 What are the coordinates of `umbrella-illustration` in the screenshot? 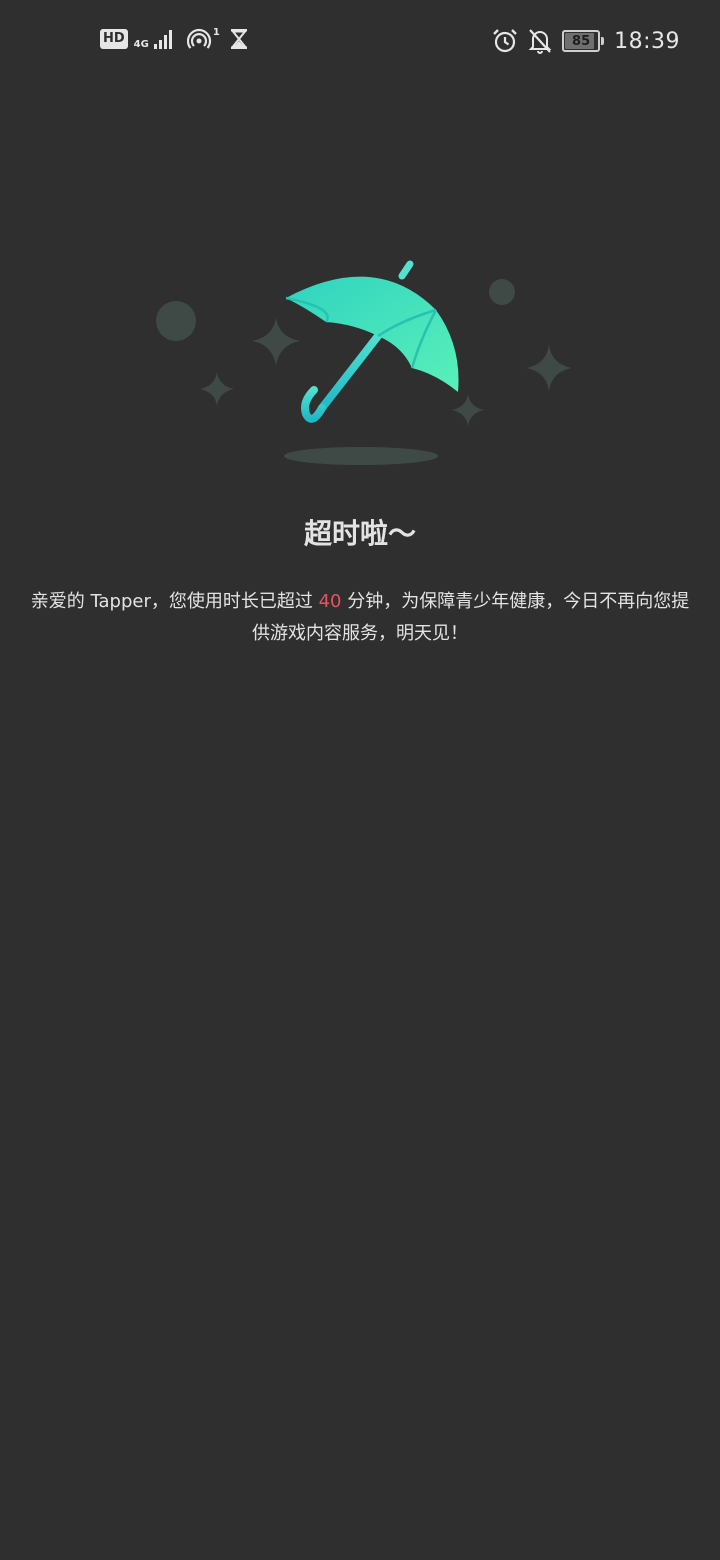 It's located at (360, 365).